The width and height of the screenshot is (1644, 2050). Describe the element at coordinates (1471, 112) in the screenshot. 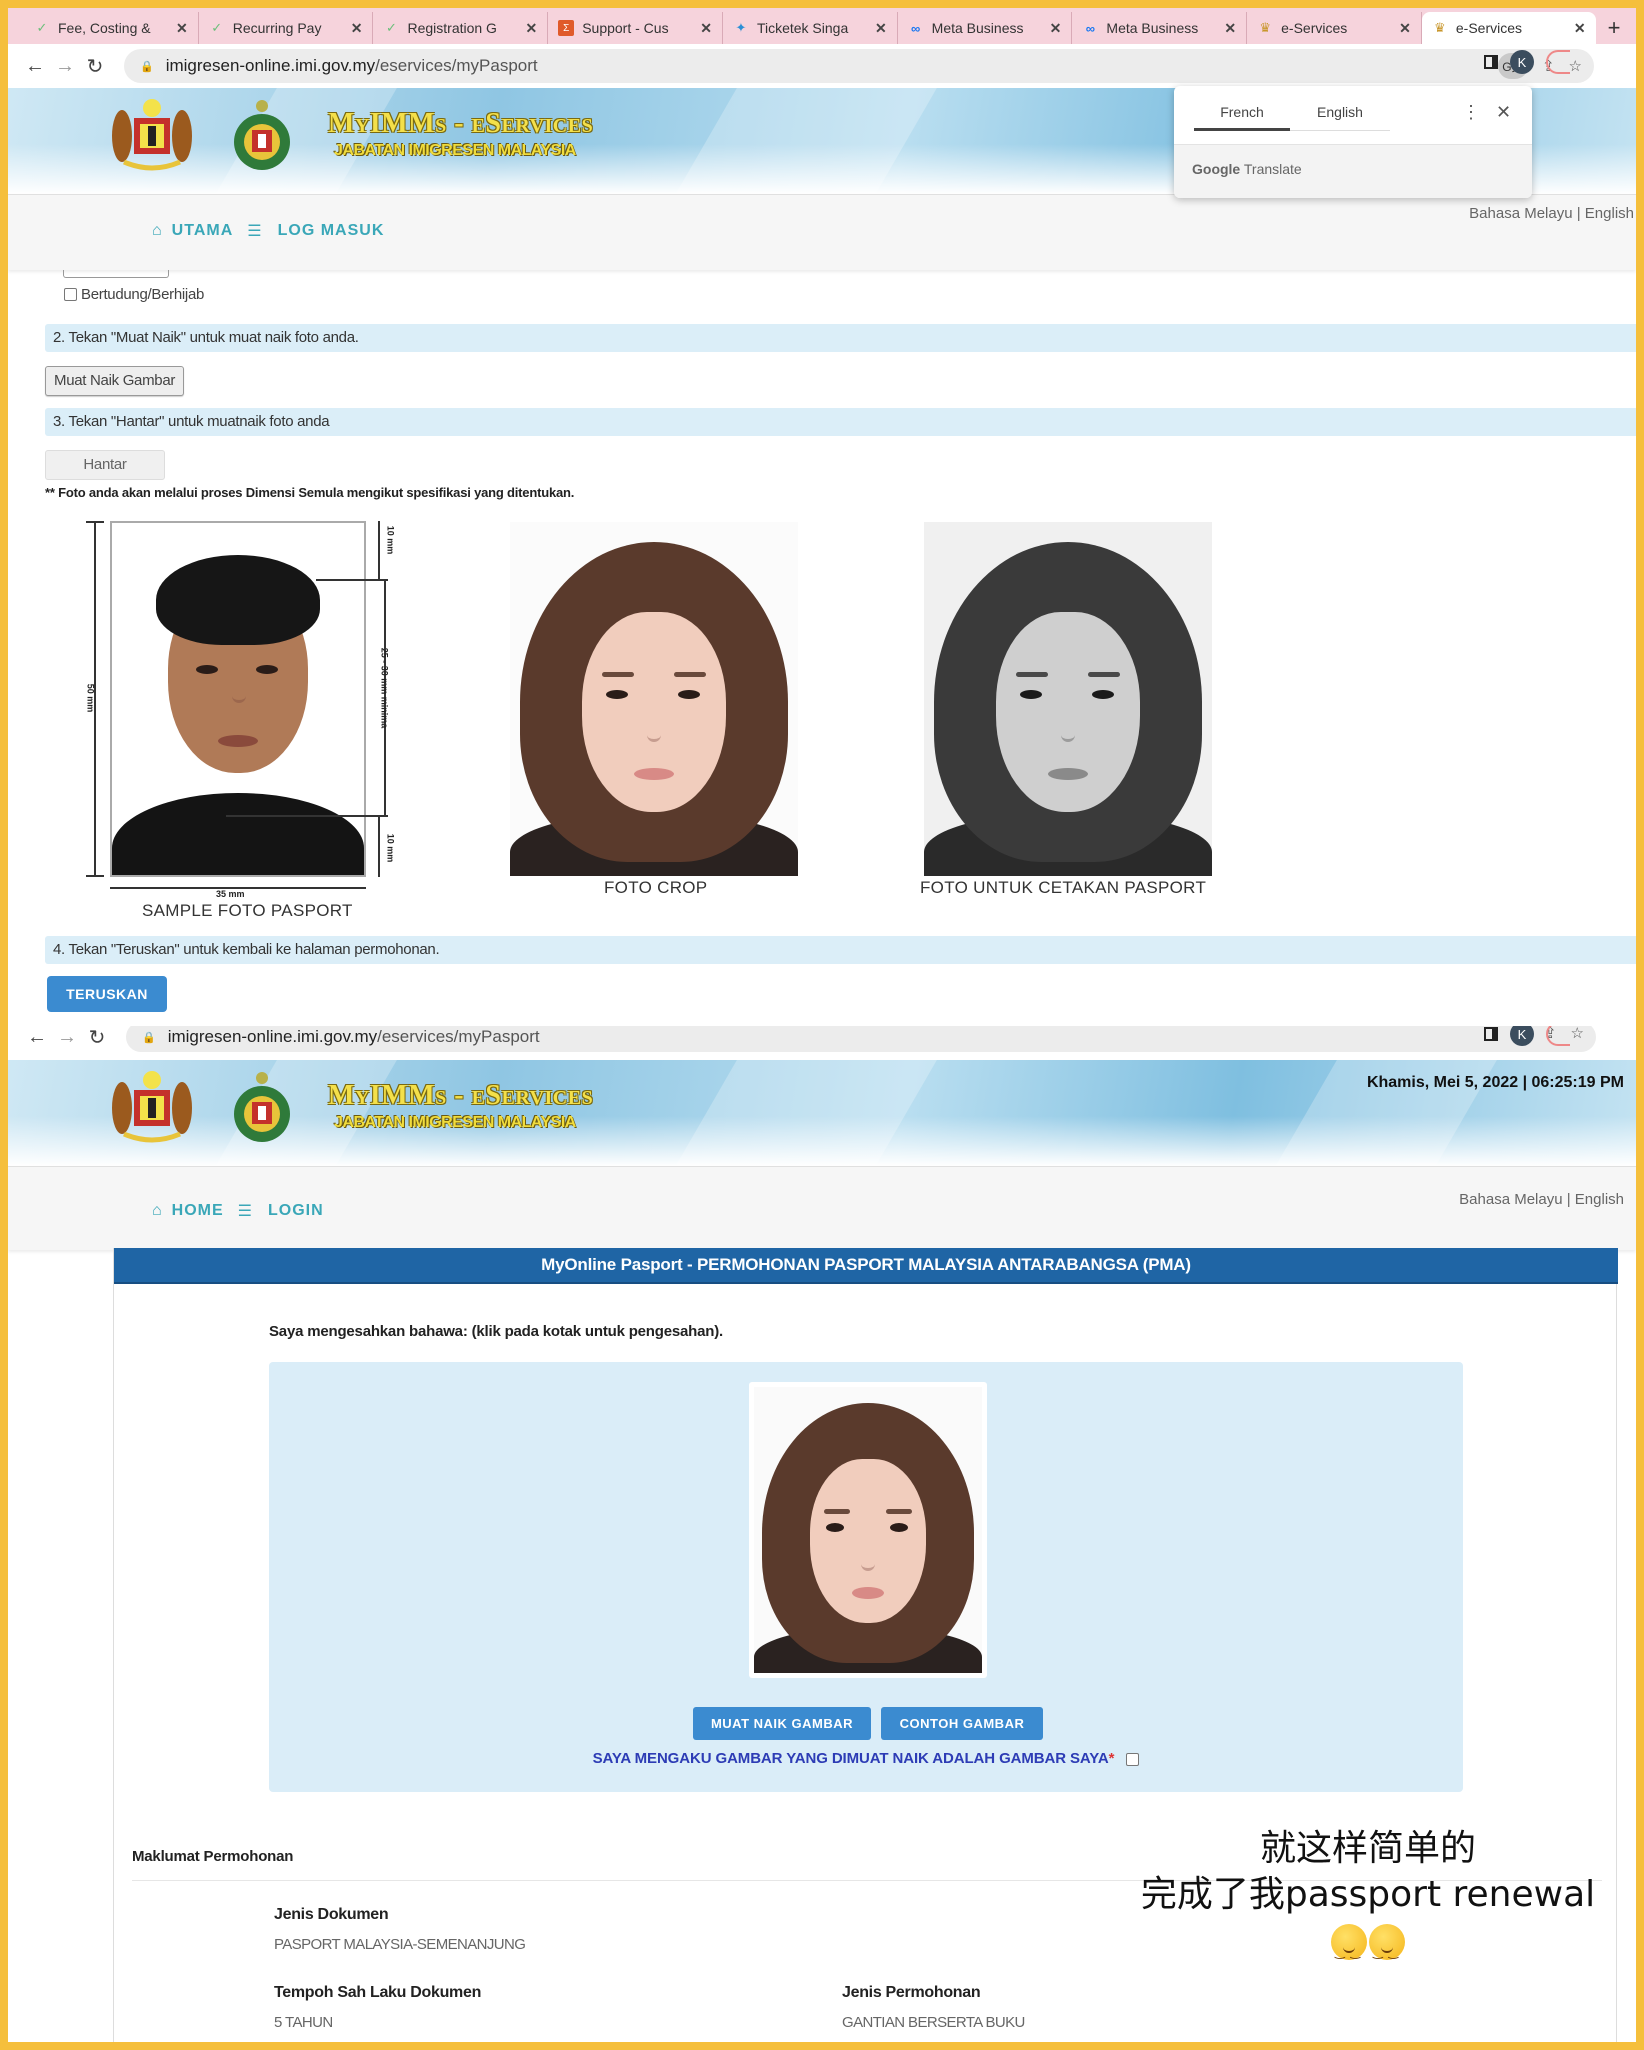

I see `more-options-icon: ⋮` at that location.